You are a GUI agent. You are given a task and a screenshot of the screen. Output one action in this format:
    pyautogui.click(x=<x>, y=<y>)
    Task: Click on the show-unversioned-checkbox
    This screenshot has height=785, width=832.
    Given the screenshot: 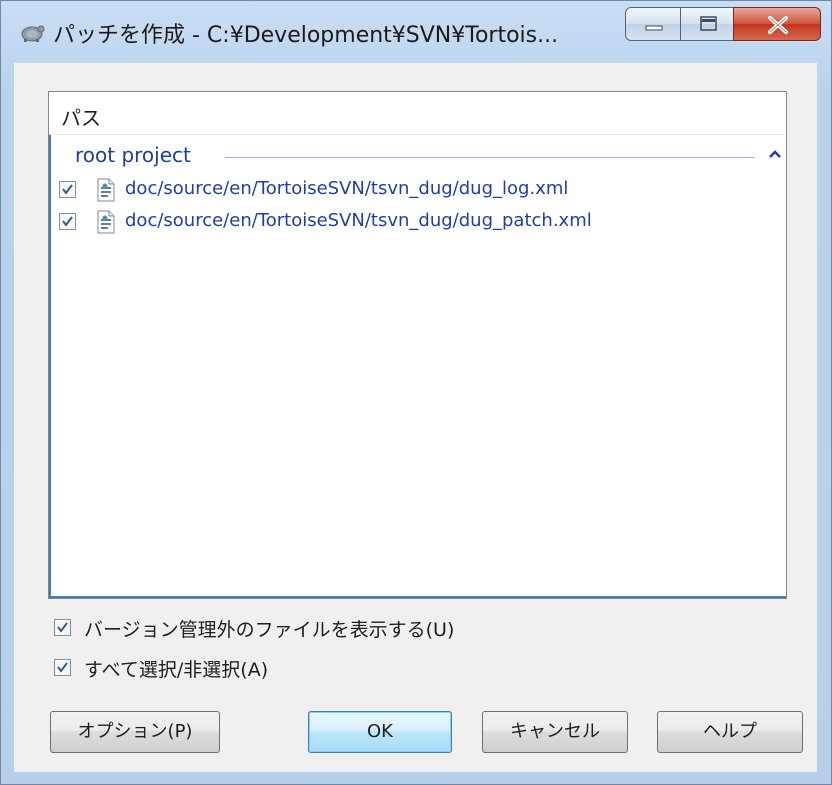 What is the action you would take?
    pyautogui.click(x=62, y=627)
    